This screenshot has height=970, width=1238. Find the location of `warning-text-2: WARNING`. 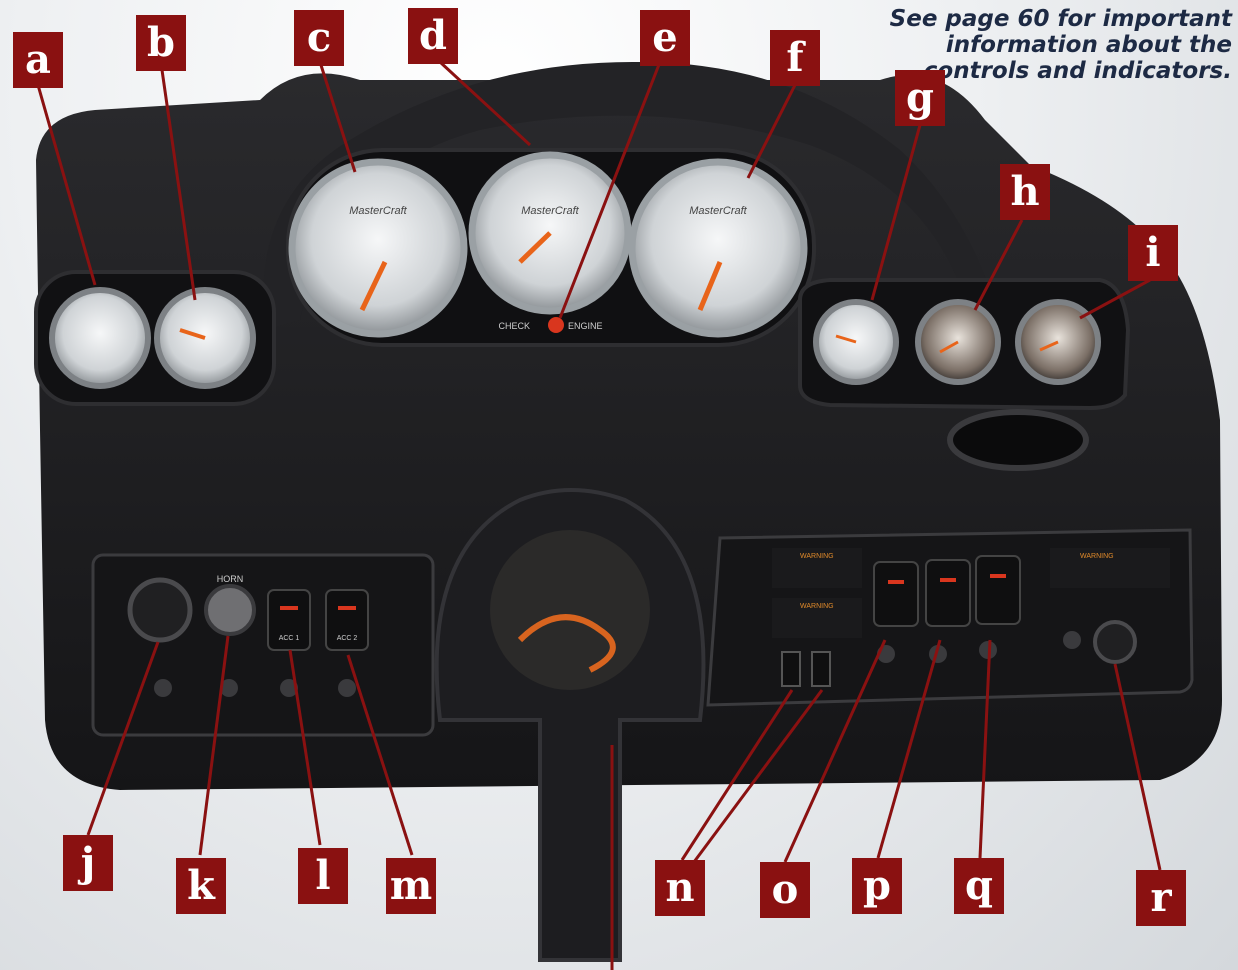

warning-text-2: WARNING is located at coordinates (817, 606).